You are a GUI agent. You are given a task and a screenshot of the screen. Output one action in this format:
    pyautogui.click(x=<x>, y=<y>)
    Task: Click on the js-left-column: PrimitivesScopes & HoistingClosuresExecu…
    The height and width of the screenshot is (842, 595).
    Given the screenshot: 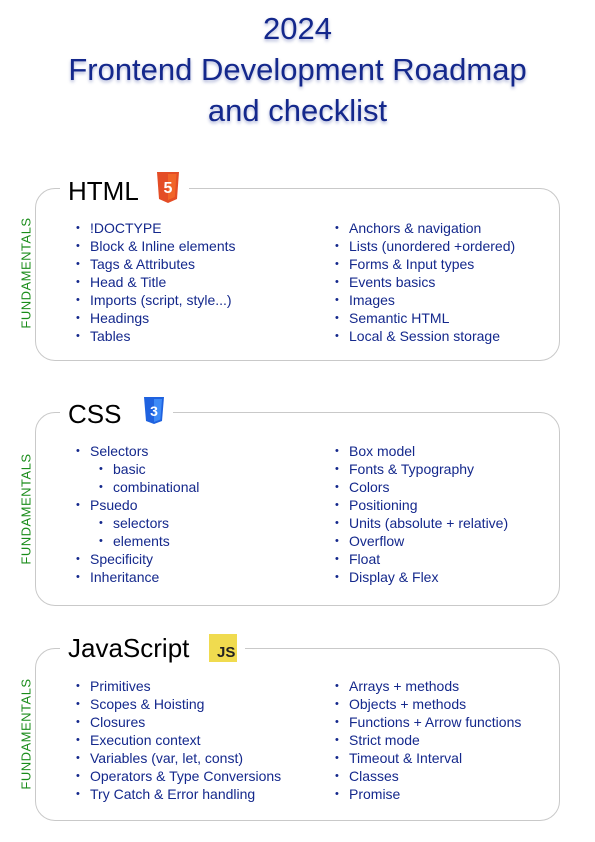 What is the action you would take?
    pyautogui.click(x=178, y=740)
    